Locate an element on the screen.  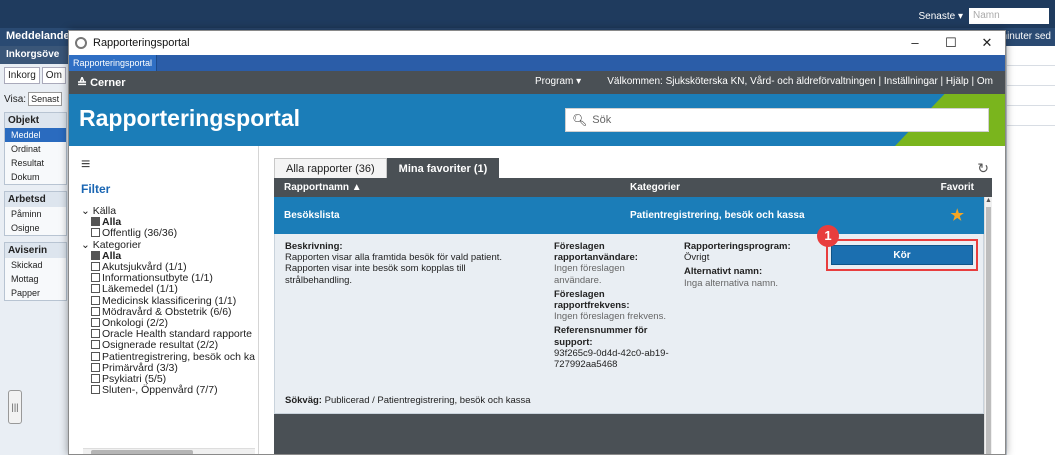
report-category: Patientregistrering, besök och kassa is located at coordinates (717, 215).